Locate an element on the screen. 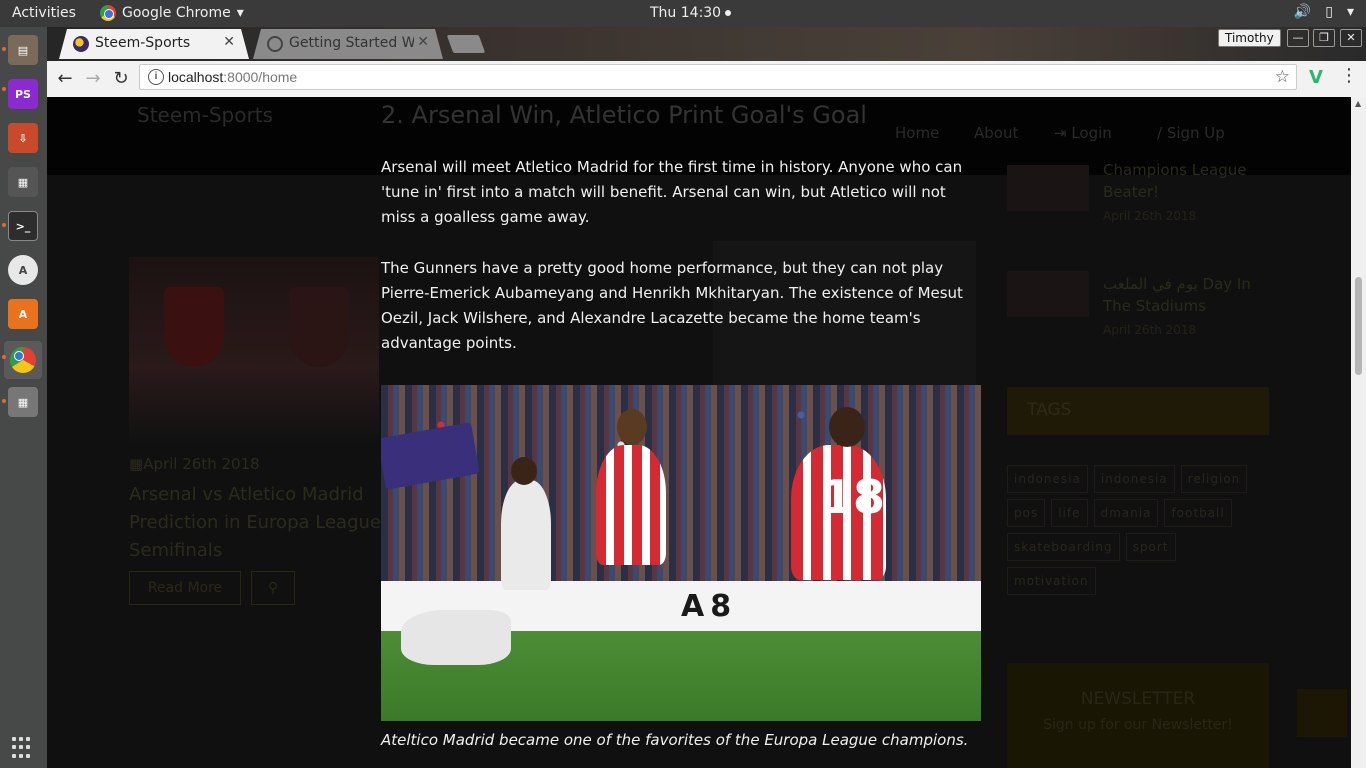 Image resolution: width=1366 pixels, height=768 pixels. tab-title: Steem-Sports is located at coordinates (143, 43).